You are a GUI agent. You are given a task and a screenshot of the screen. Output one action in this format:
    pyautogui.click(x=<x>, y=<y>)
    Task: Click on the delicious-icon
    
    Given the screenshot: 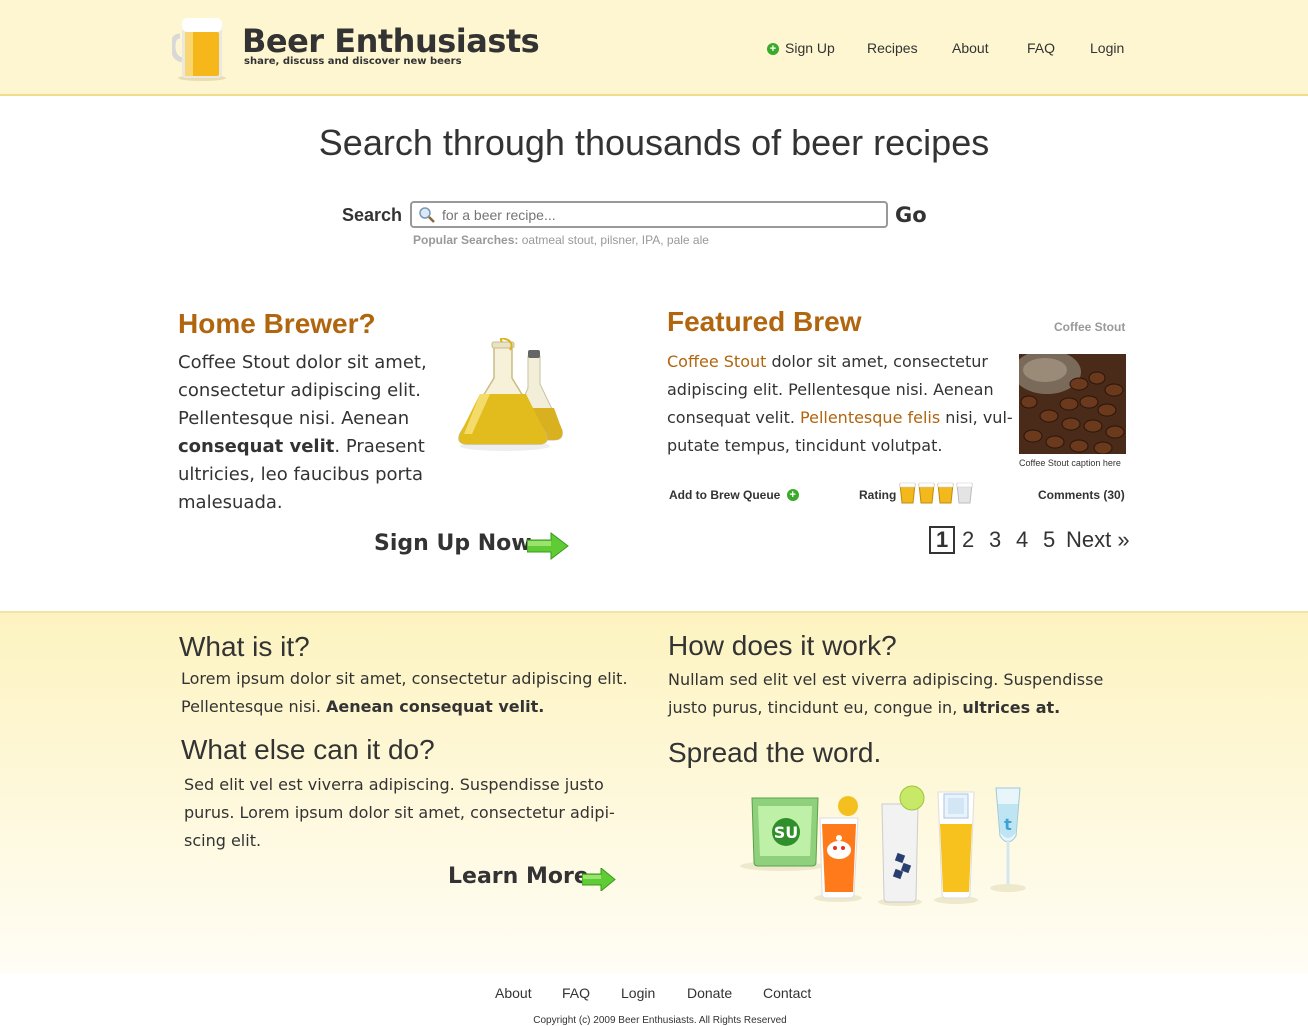 What is the action you would take?
    pyautogui.click(x=901, y=845)
    